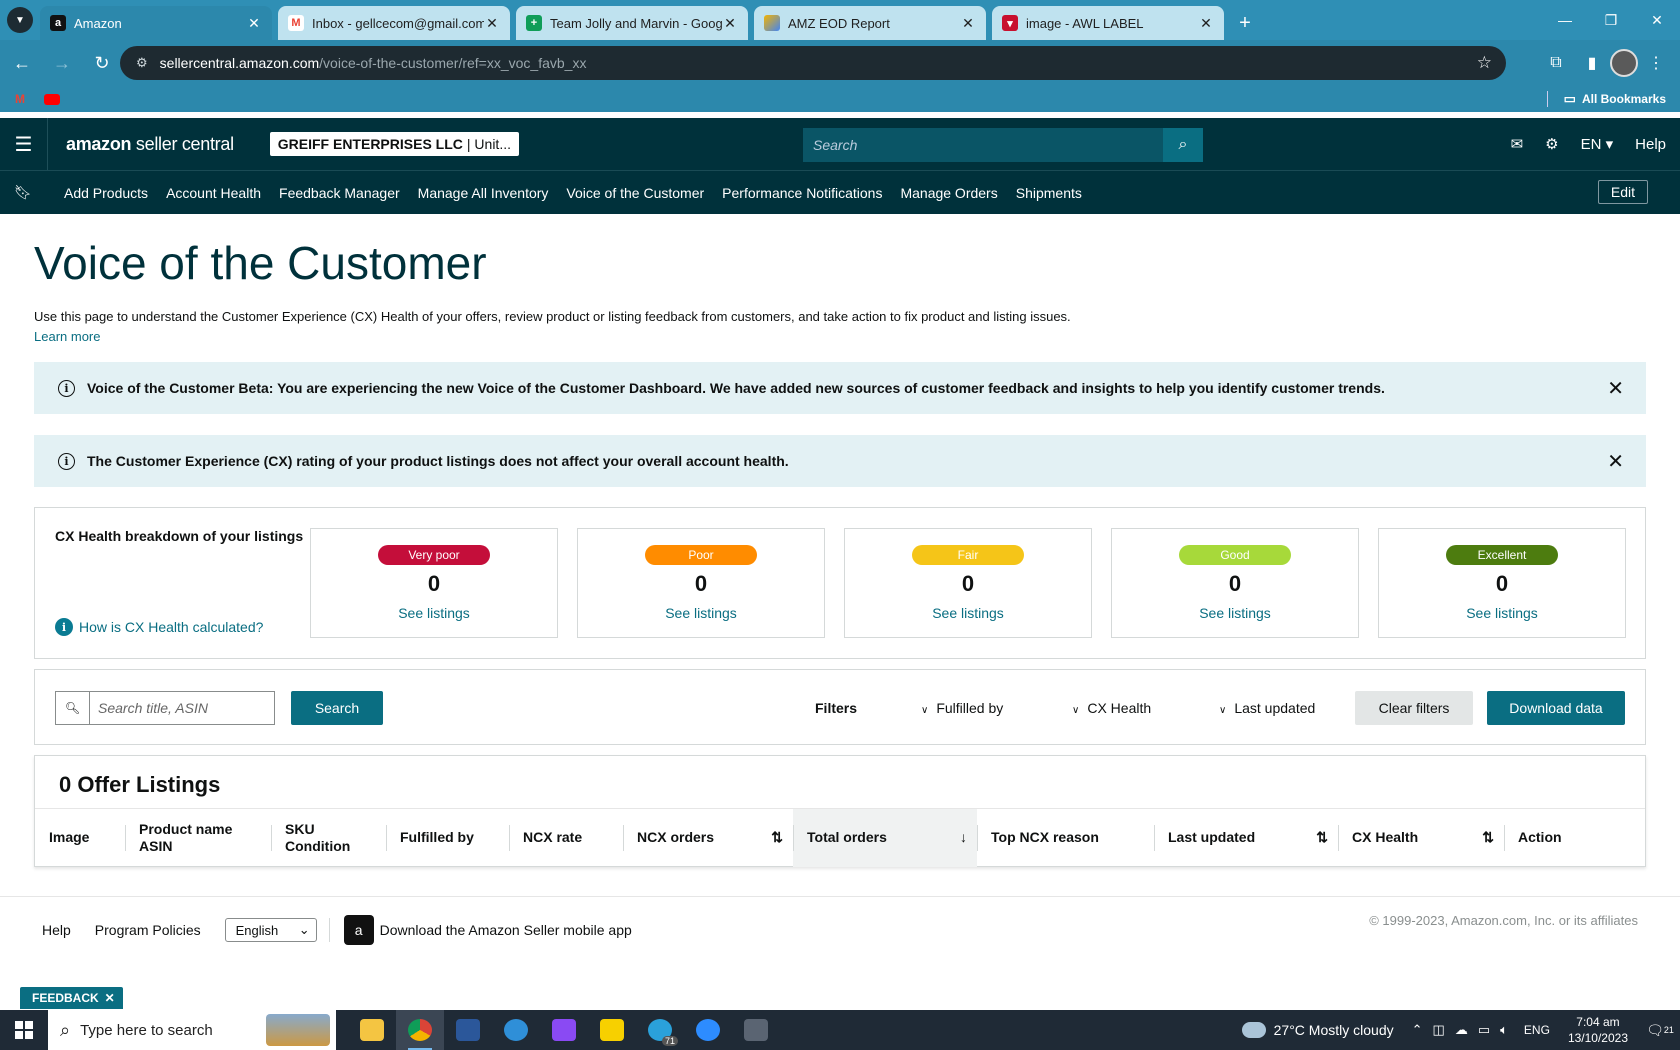  Describe the element at coordinates (1597, 144) in the screenshot. I see `language-selector: EN ▾` at that location.